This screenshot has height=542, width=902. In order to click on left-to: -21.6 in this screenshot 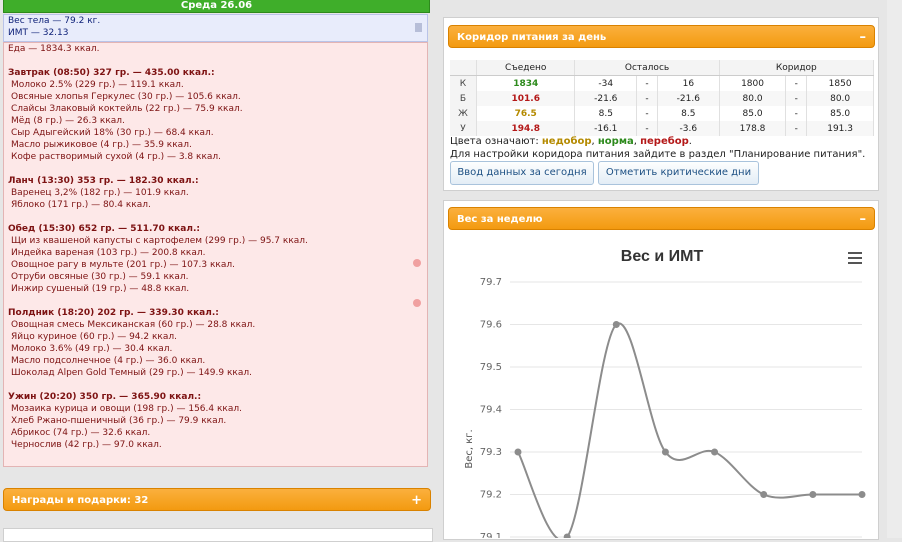, I will do `click(688, 98)`.